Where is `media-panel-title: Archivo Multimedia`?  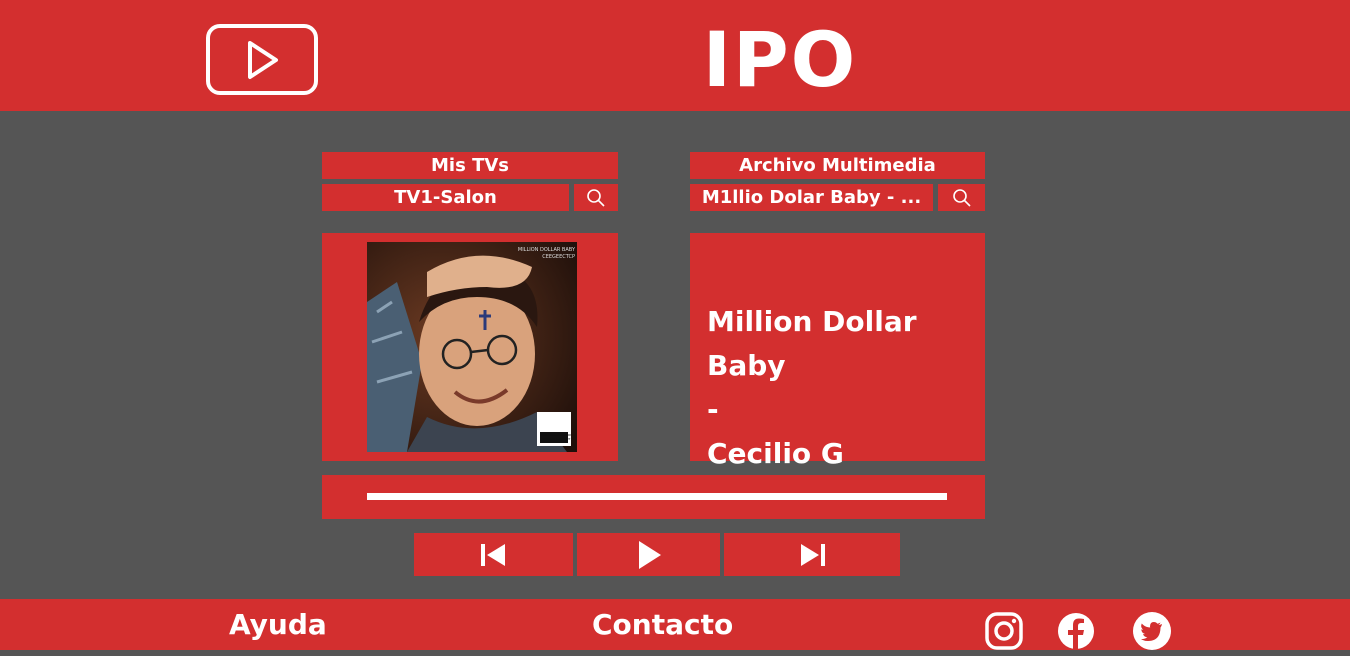 media-panel-title: Archivo Multimedia is located at coordinates (837, 165).